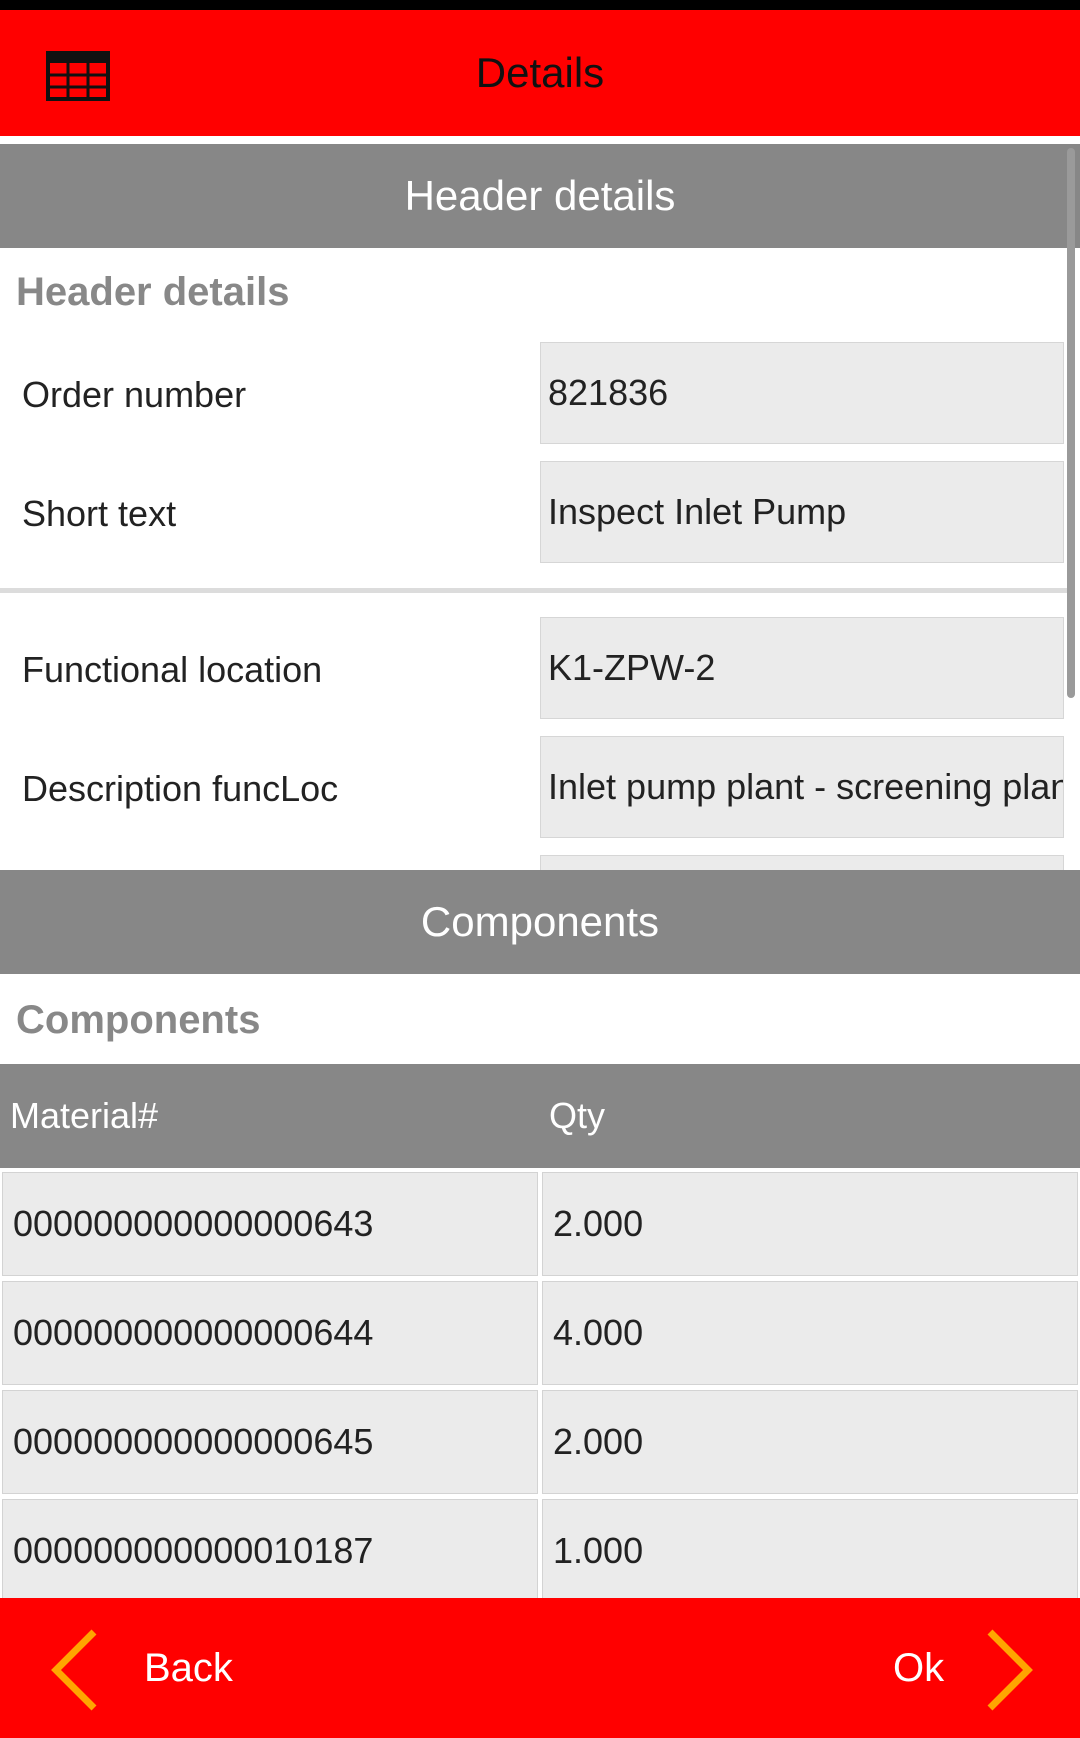 Image resolution: width=1080 pixels, height=1738 pixels. I want to click on column-header-material: Material#, so click(84, 1116).